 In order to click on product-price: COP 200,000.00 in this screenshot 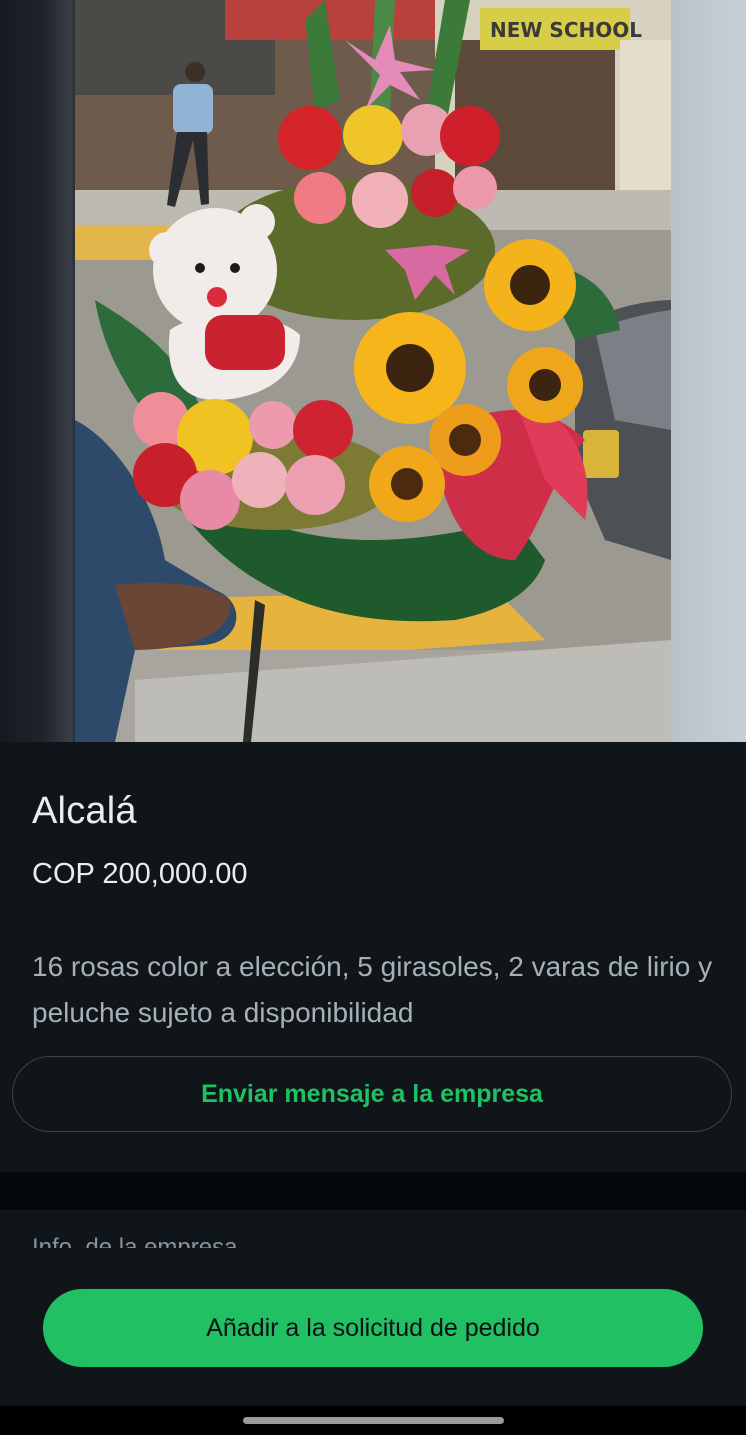, I will do `click(140, 874)`.